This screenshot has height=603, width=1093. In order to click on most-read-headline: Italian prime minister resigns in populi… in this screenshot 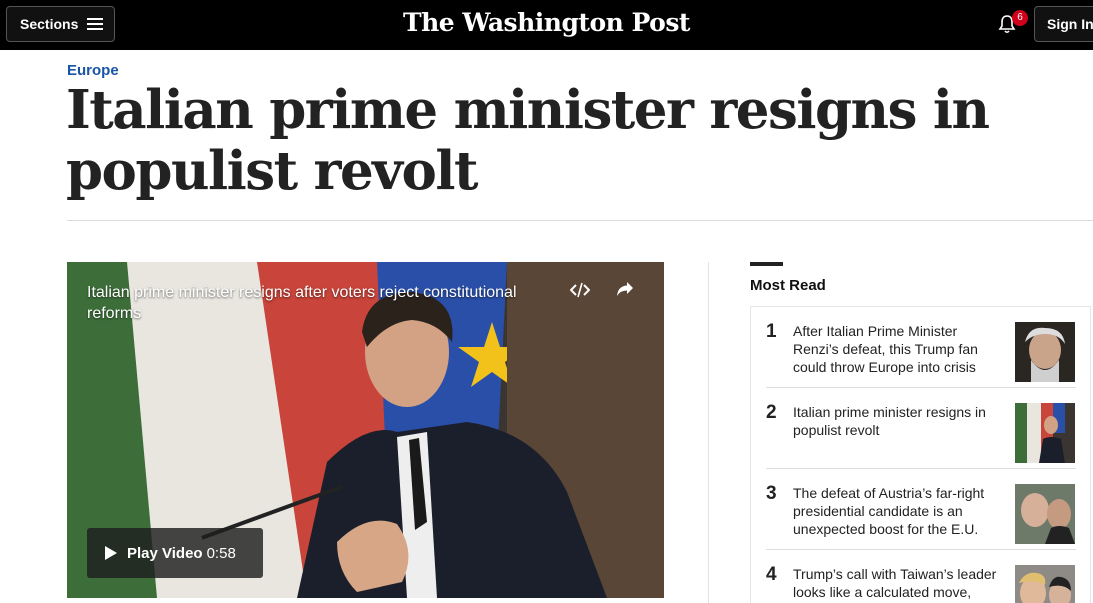, I will do `click(898, 421)`.